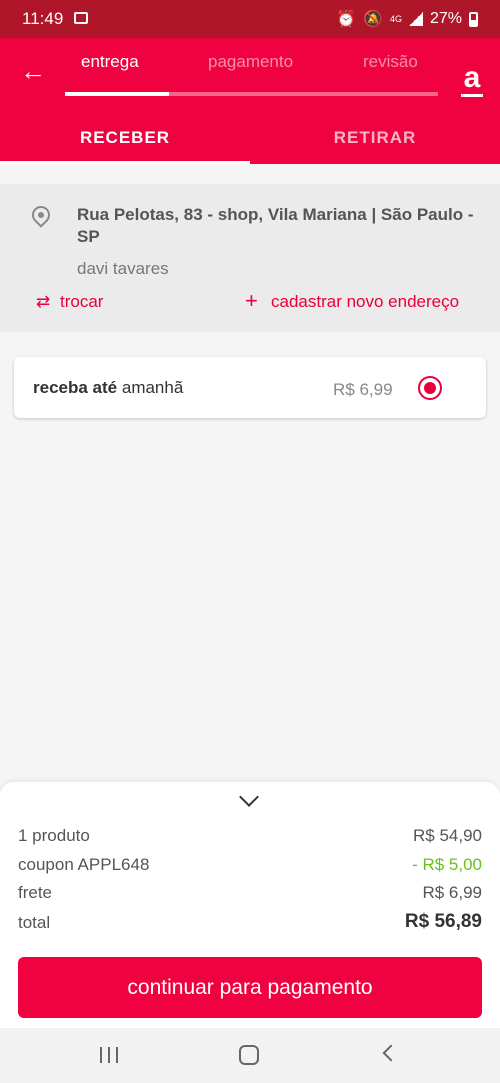  What do you see at coordinates (34, 922) in the screenshot?
I see `summary-label: total` at bounding box center [34, 922].